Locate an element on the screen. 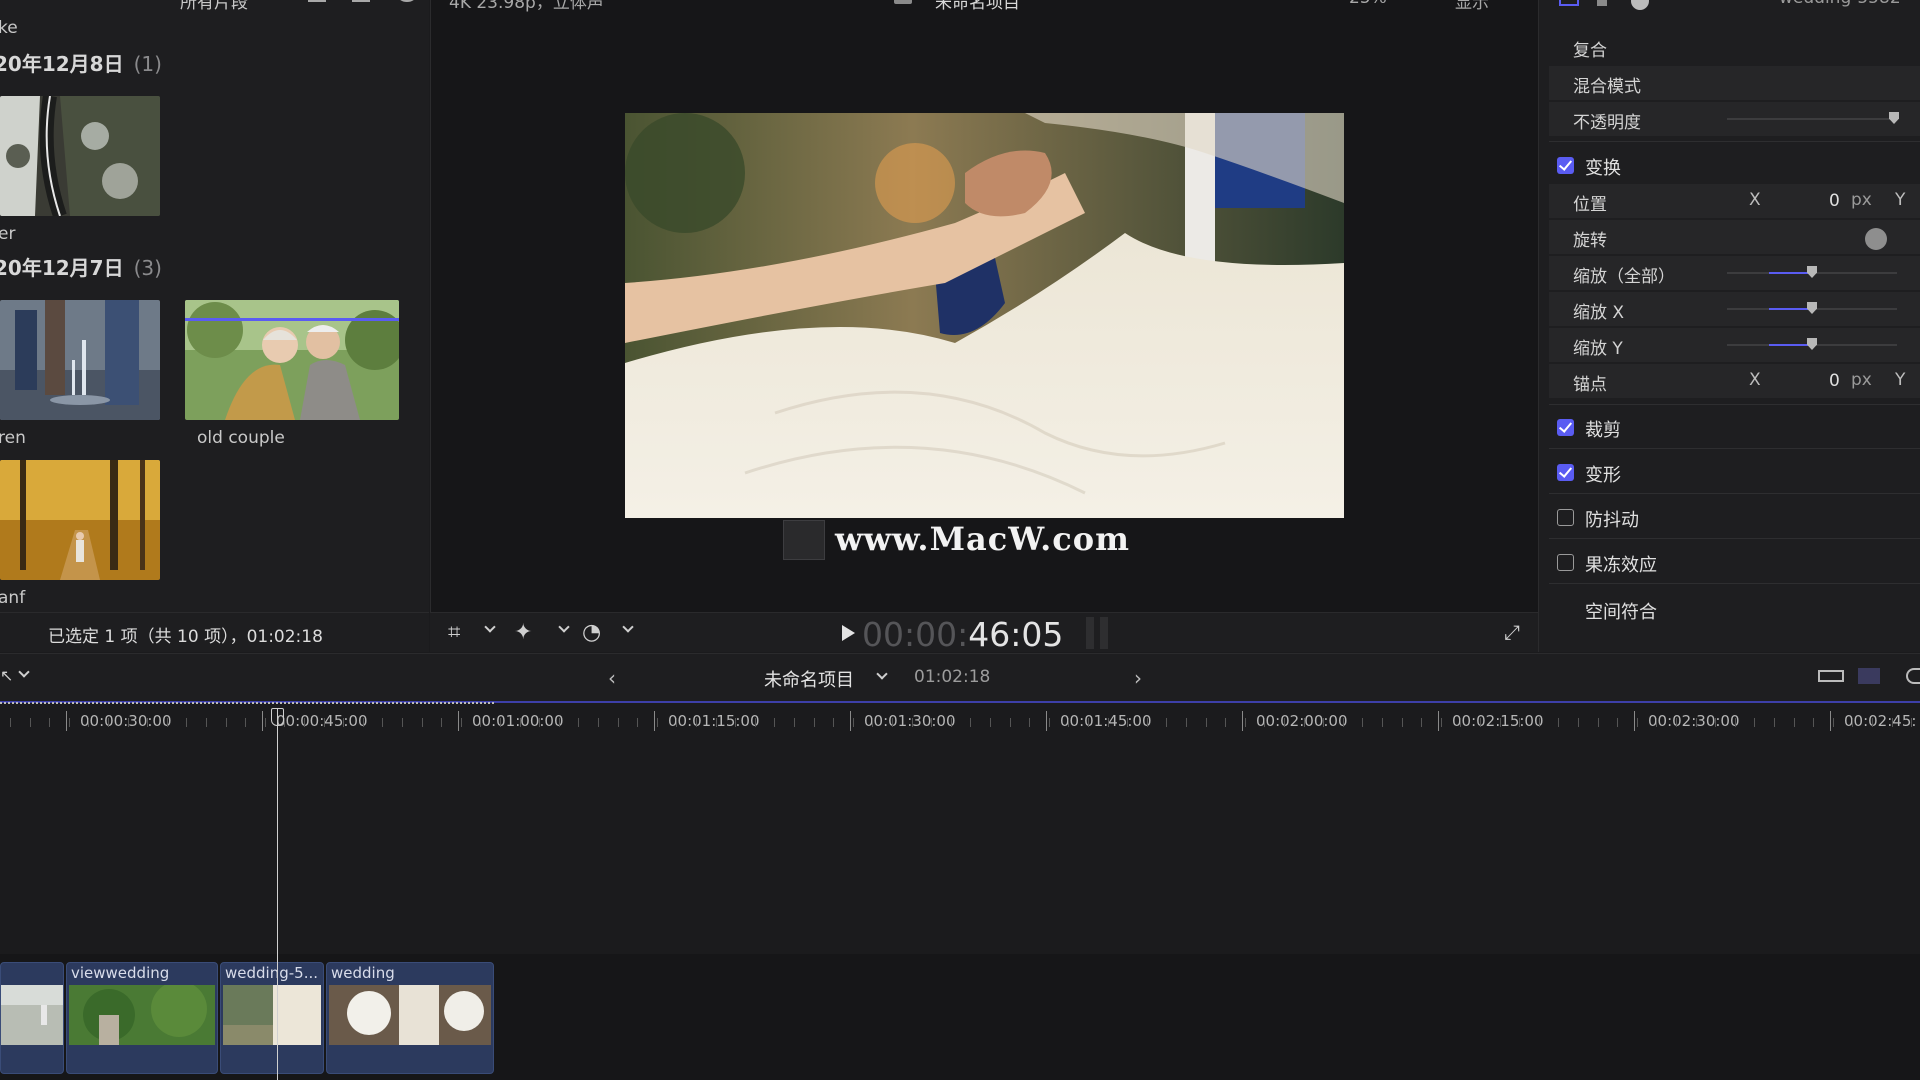  scale-all-slider is located at coordinates (1812, 272).